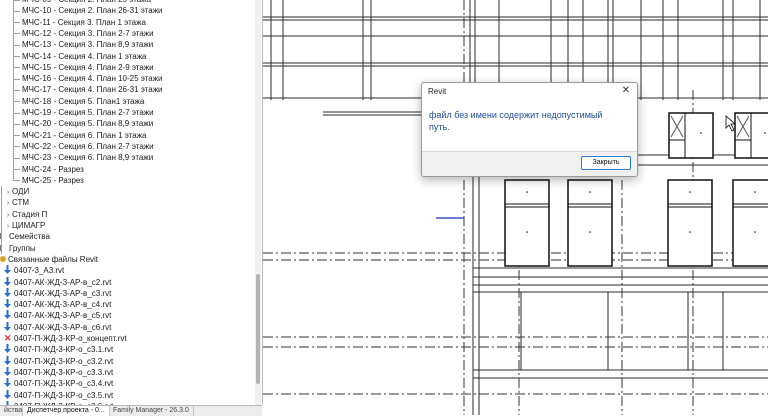 The image size is (768, 416). What do you see at coordinates (57, 315) in the screenshot?
I see `linked-file-item: 0407-АК-ЖД-3-АР-в_с5.rvt` at bounding box center [57, 315].